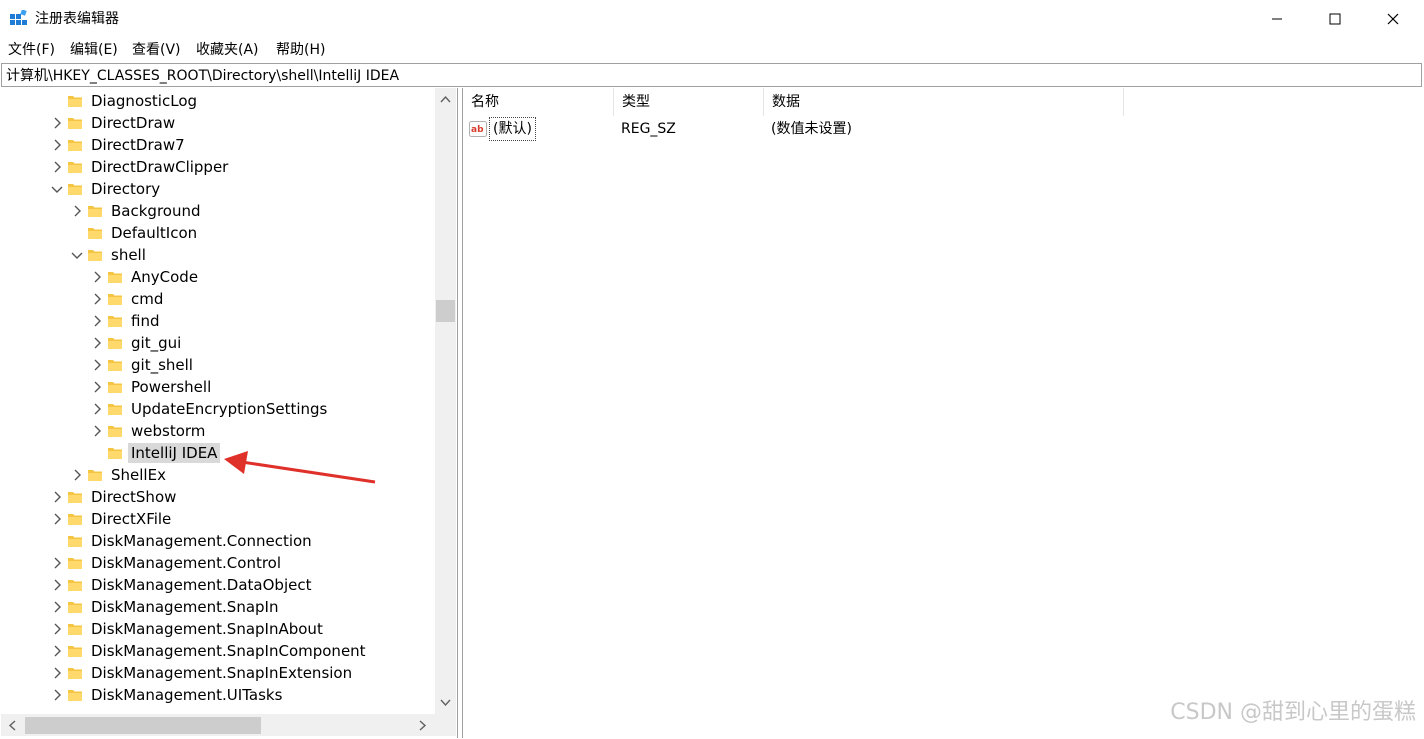  I want to click on column-header-type: 类型, so click(689, 102).